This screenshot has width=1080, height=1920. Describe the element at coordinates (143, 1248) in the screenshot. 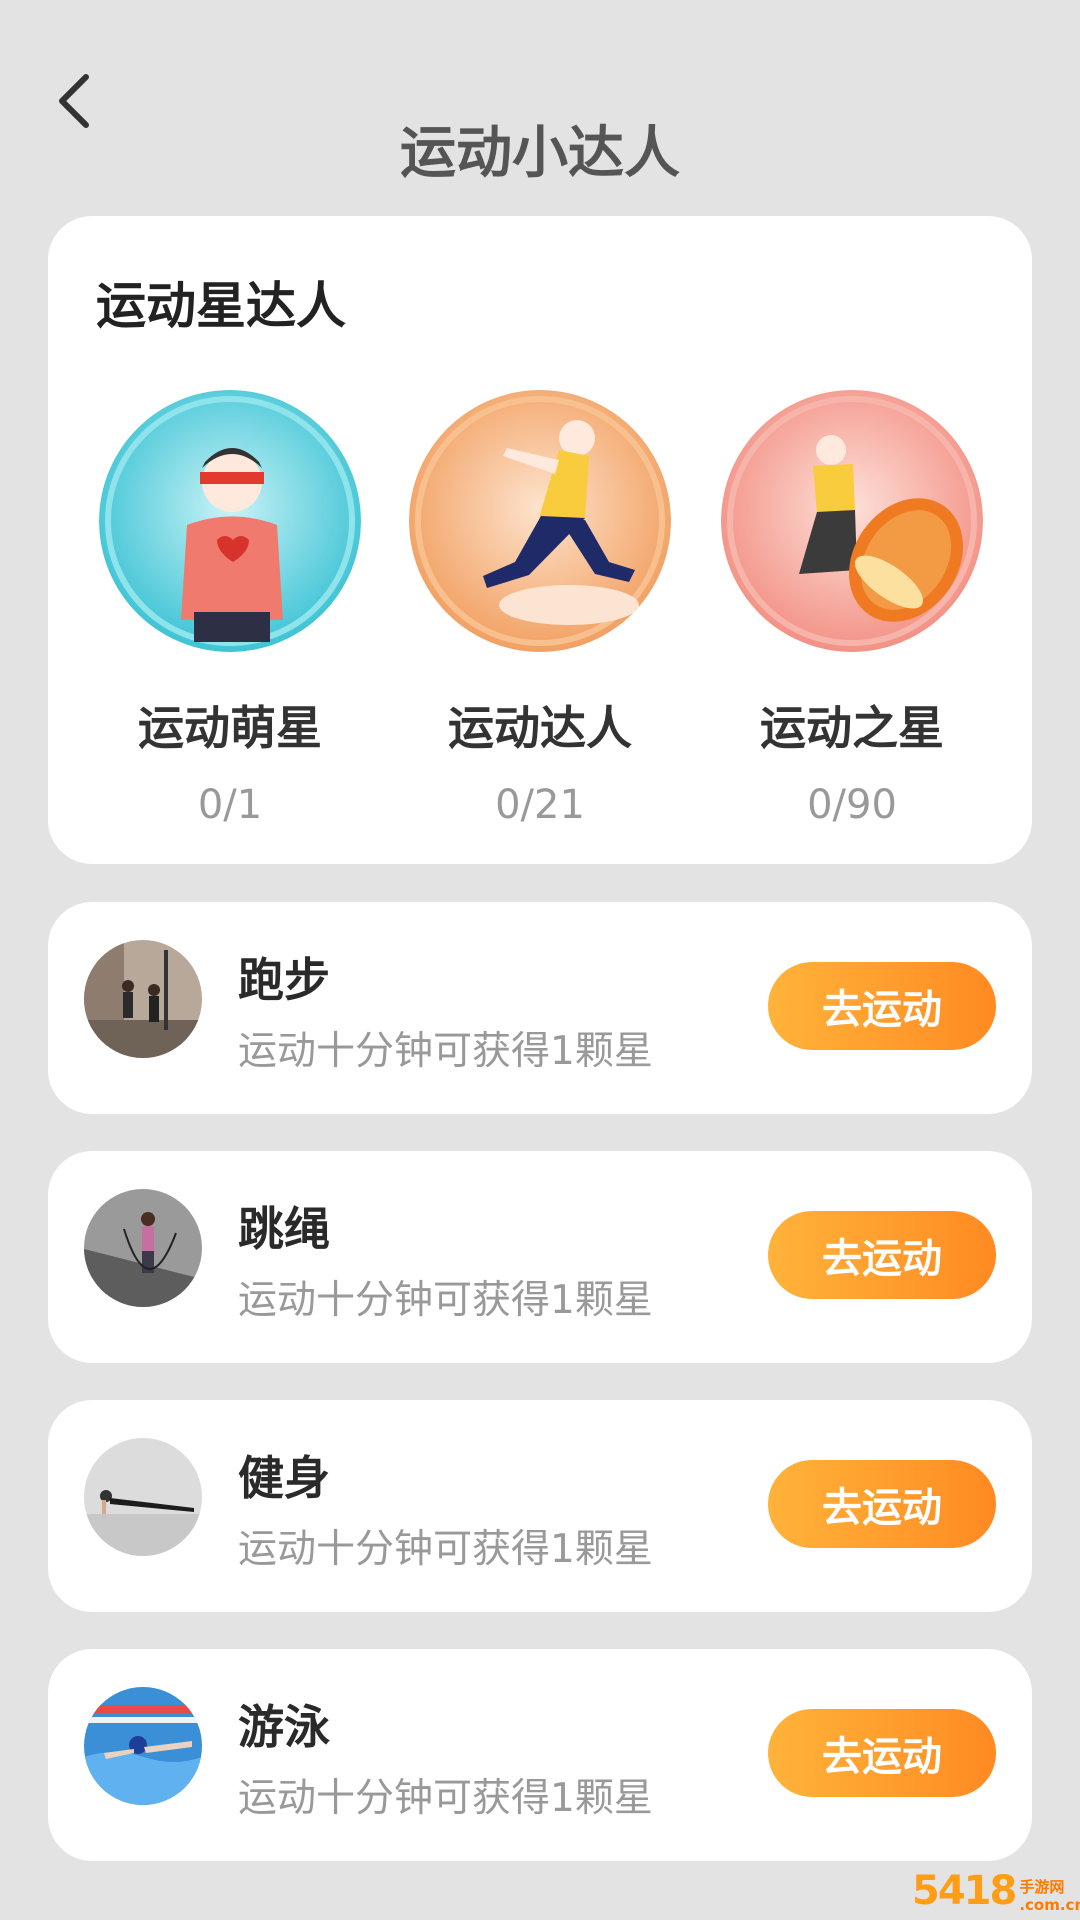

I see `jump-rope-photo` at that location.